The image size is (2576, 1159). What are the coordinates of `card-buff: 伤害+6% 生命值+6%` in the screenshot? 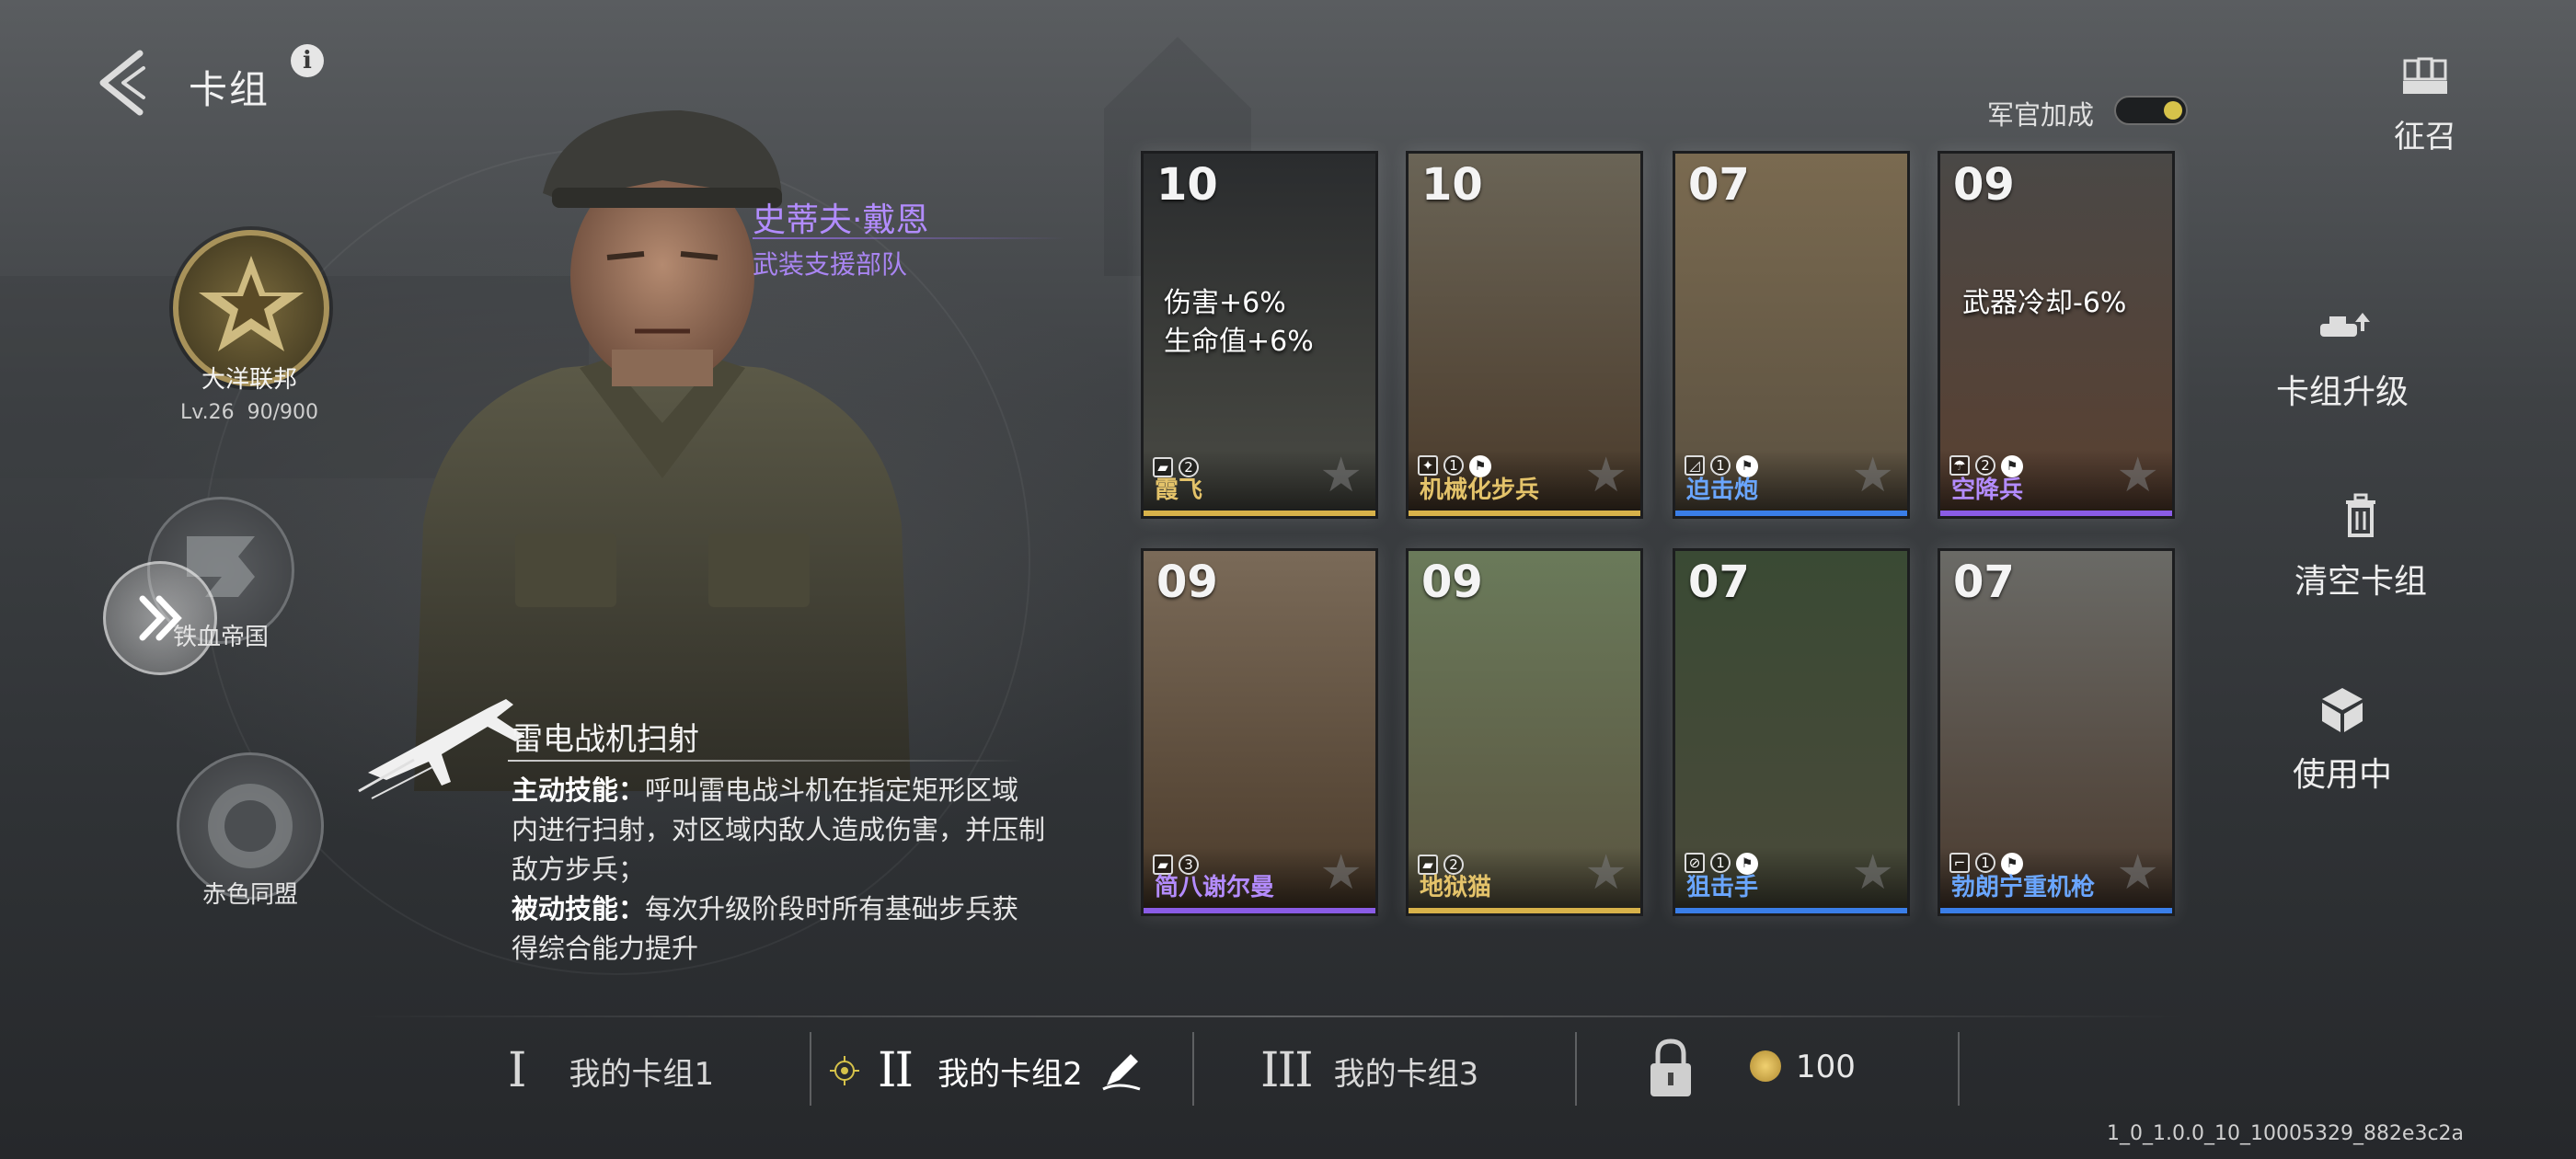 It's located at (1239, 322).